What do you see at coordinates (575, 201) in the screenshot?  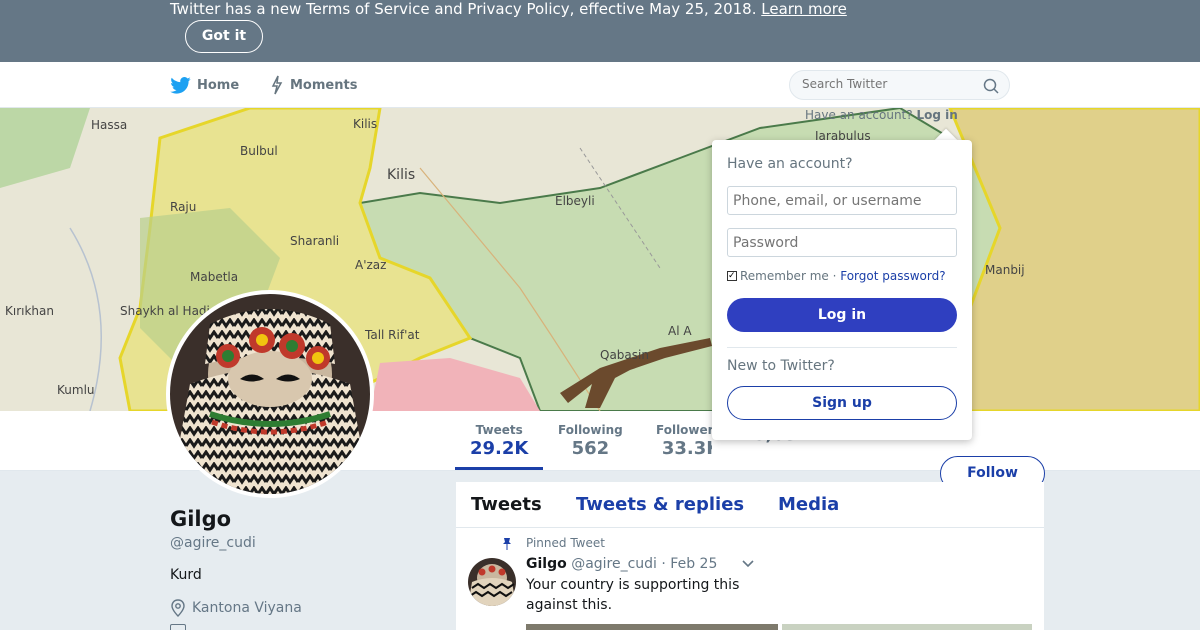 I see `map-label: Elbeyli` at bounding box center [575, 201].